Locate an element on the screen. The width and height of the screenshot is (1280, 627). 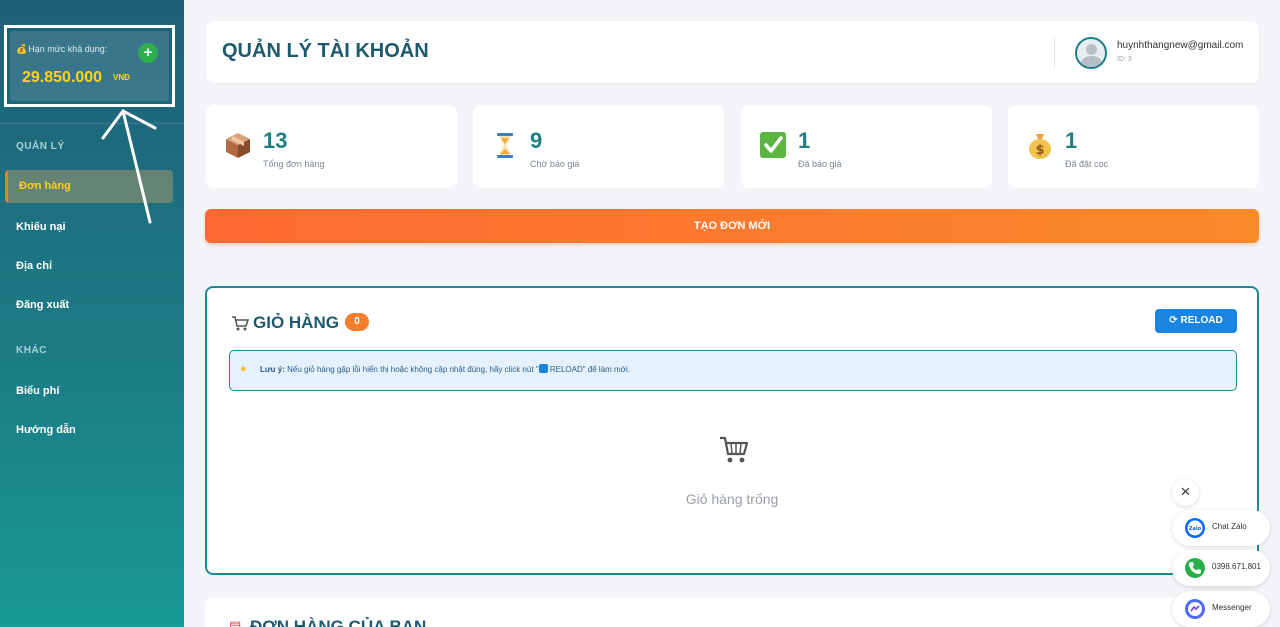
credit-highlight-box: 💰Hạn mức khả dụng: 29.850.000 VNĐ + is located at coordinates (89, 66).